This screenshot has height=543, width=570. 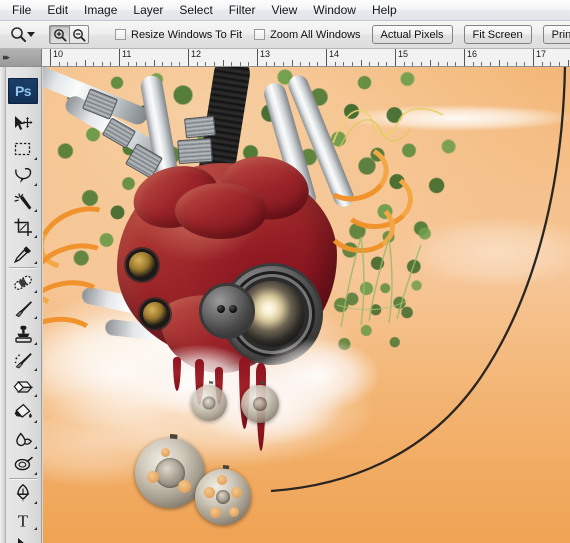 I want to click on zoom-in-icon, so click(x=59, y=34).